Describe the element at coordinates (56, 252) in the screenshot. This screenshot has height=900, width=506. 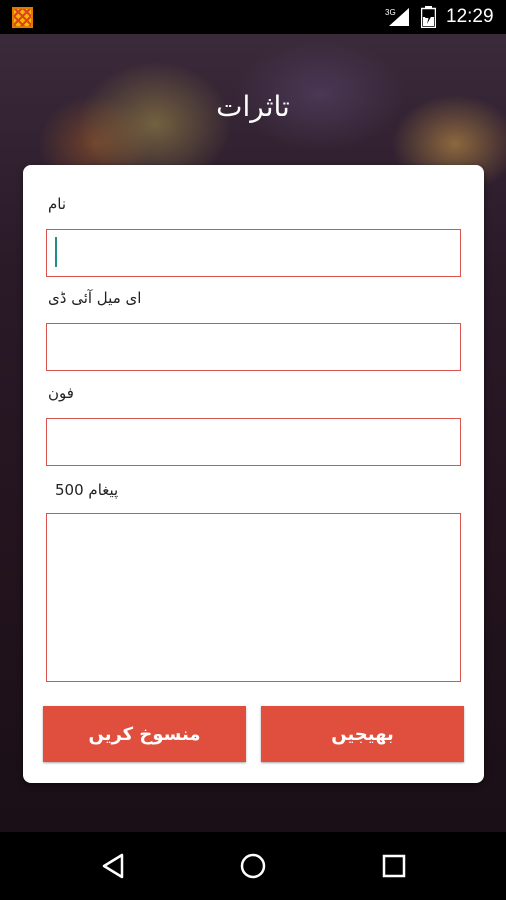
I see `text-cursor` at that location.